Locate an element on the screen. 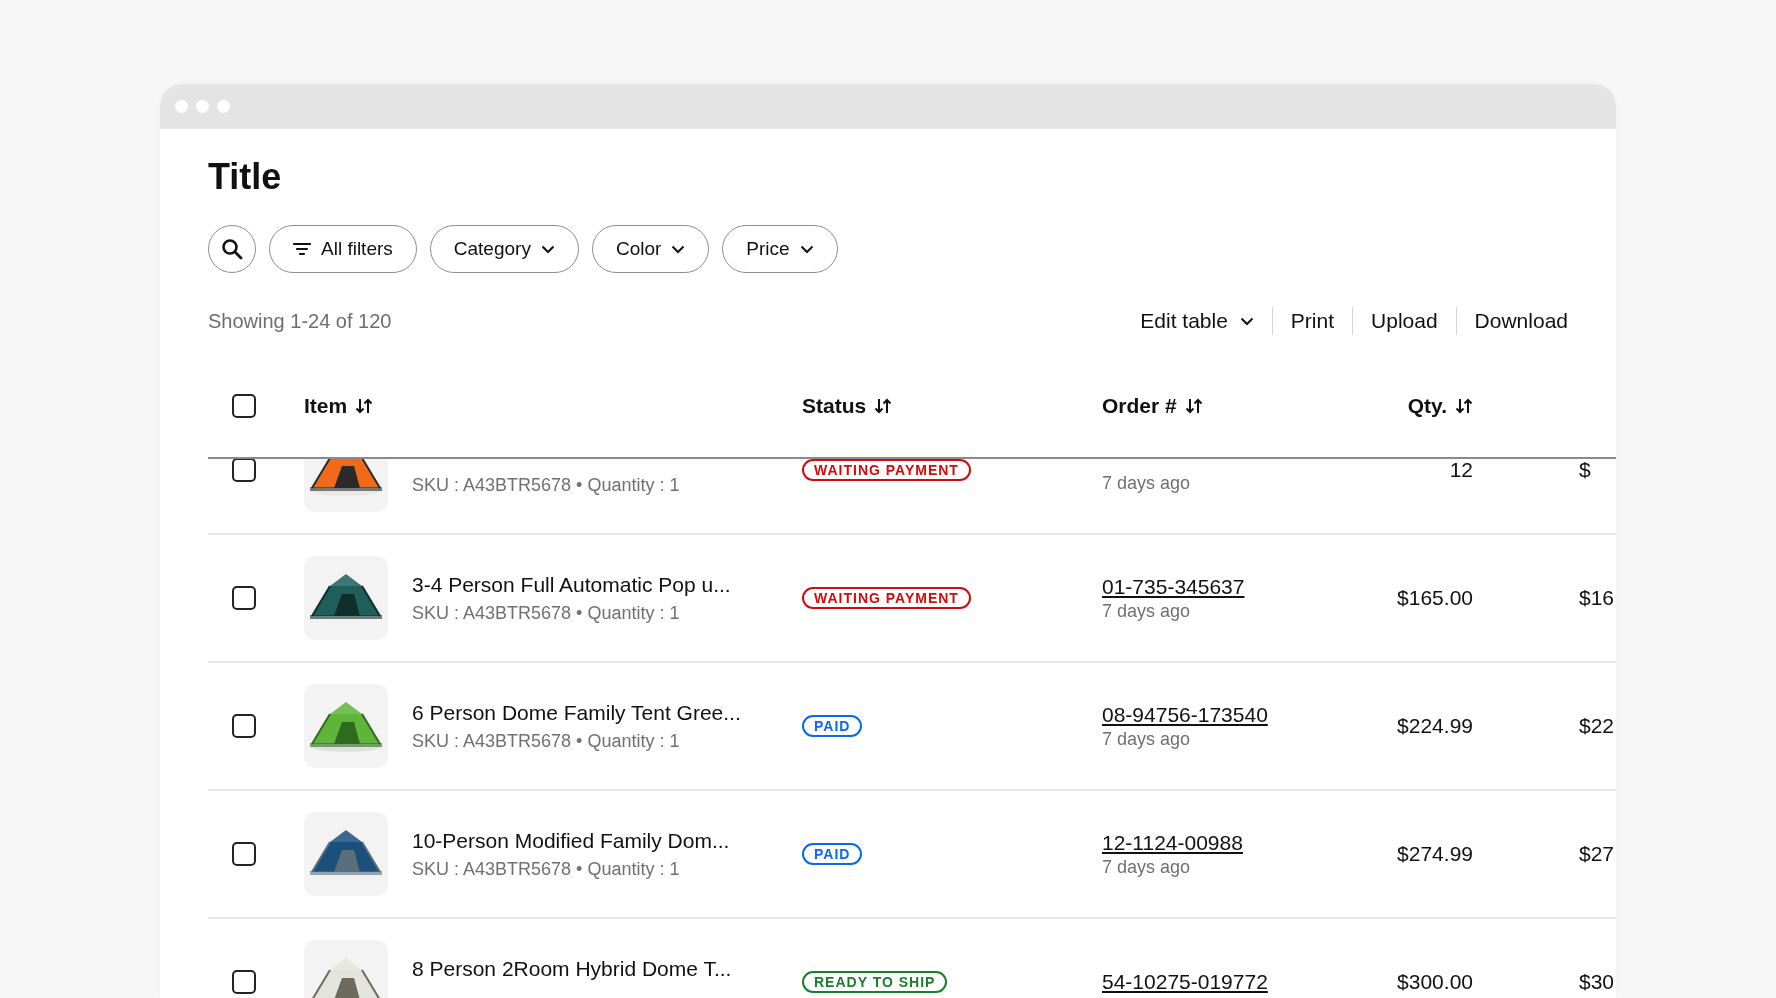 The height and width of the screenshot is (998, 1776). status-badge: READY TO SHIP is located at coordinates (875, 982).